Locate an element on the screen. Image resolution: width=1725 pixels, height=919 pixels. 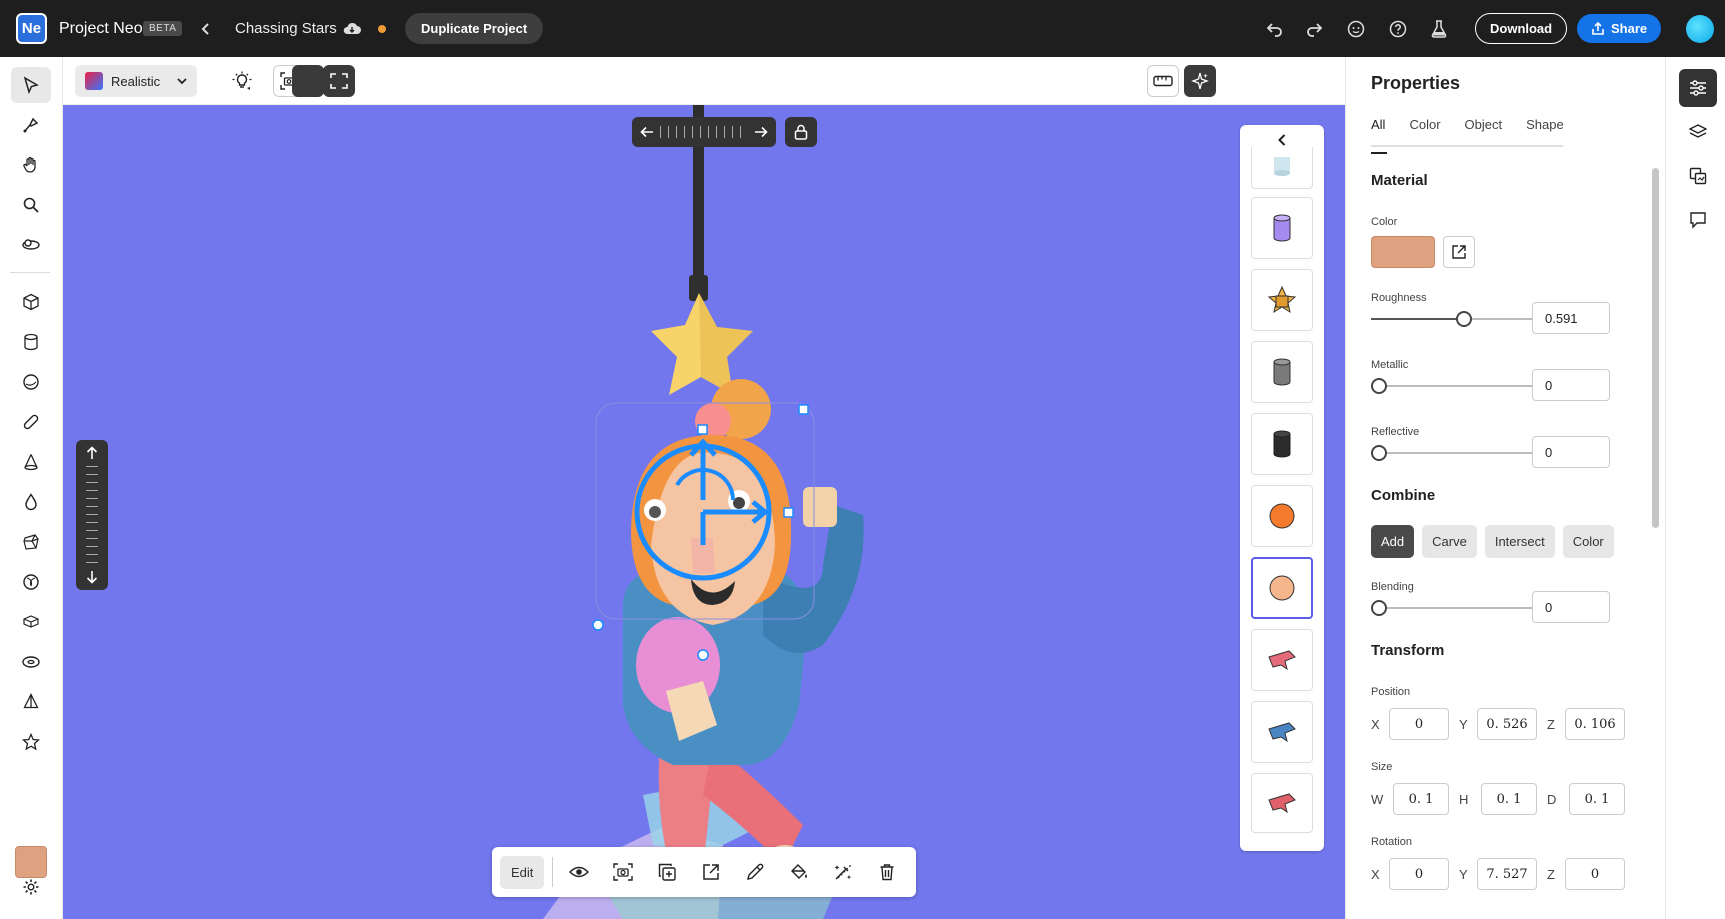
paint-bucket-icon is located at coordinates (799, 872).